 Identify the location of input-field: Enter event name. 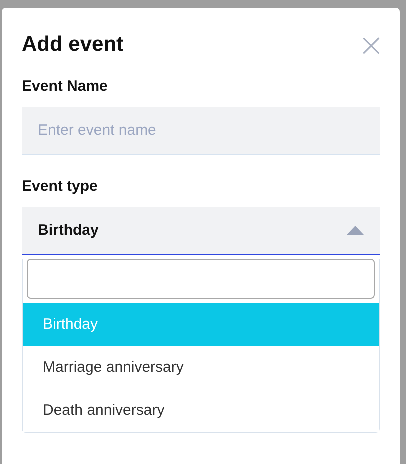
(201, 131).